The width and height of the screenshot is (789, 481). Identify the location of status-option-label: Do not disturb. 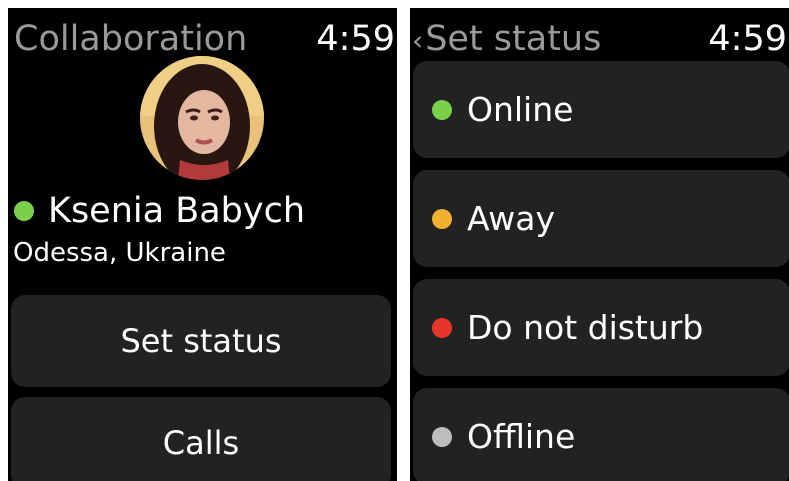
(585, 327).